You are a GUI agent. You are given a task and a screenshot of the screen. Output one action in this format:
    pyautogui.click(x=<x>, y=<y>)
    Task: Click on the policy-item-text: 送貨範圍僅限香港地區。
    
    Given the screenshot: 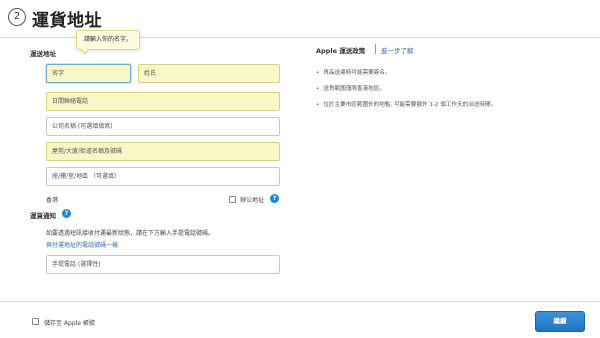 What is the action you would take?
    pyautogui.click(x=354, y=89)
    